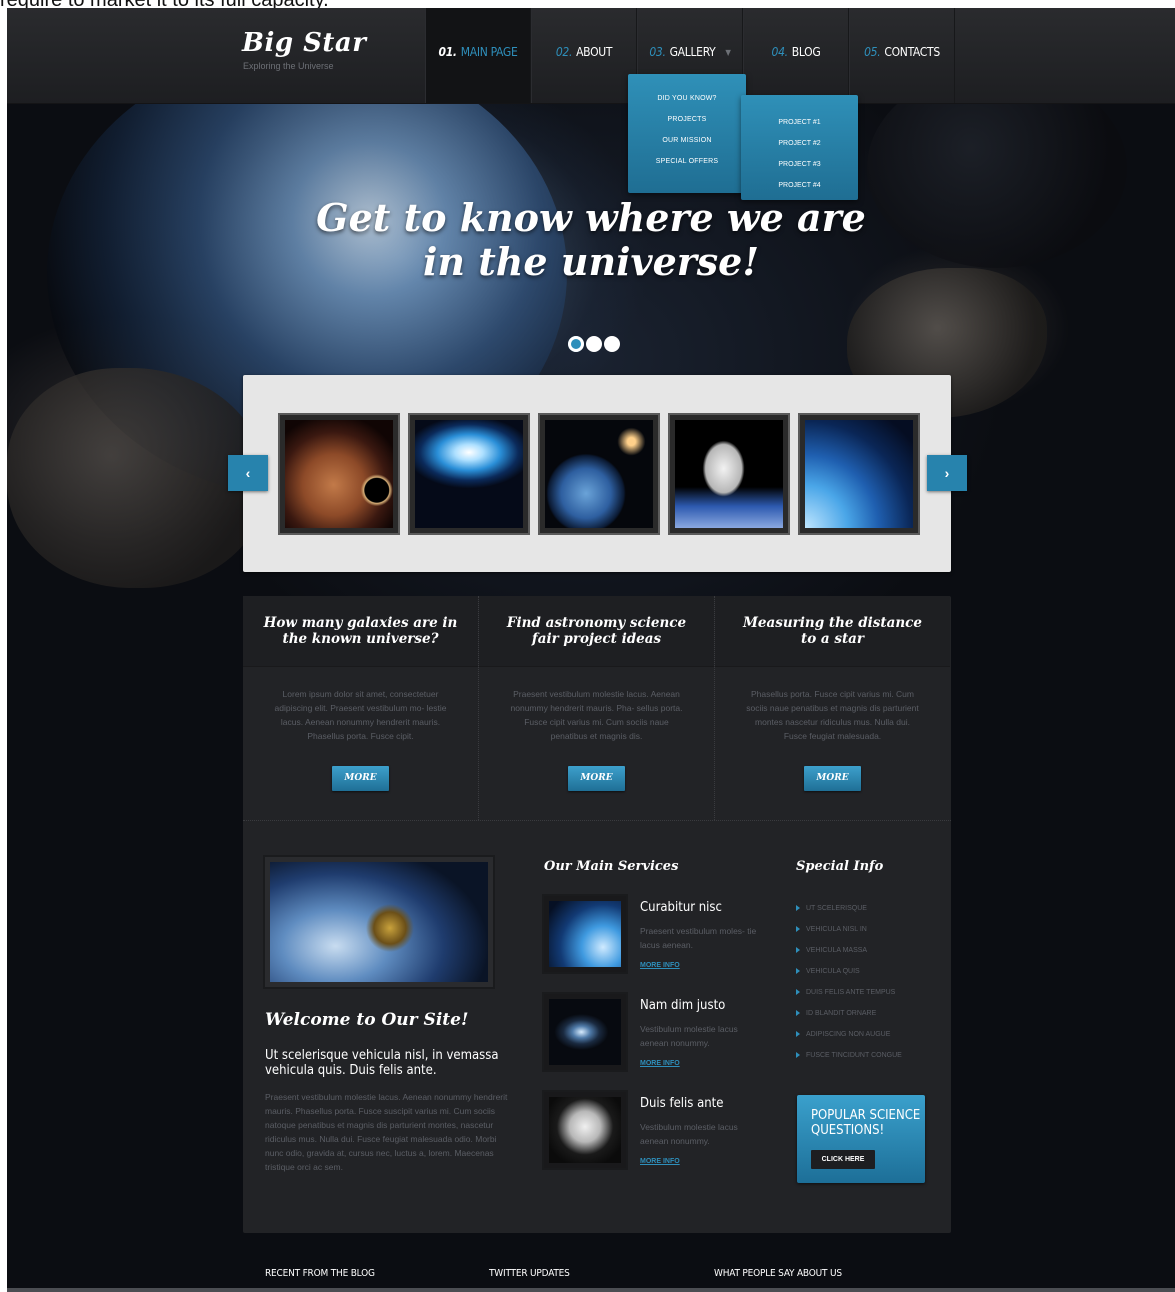 Image resolution: width=1175 pixels, height=1292 pixels. What do you see at coordinates (447, 52) in the screenshot?
I see `nav-number: 01.` at bounding box center [447, 52].